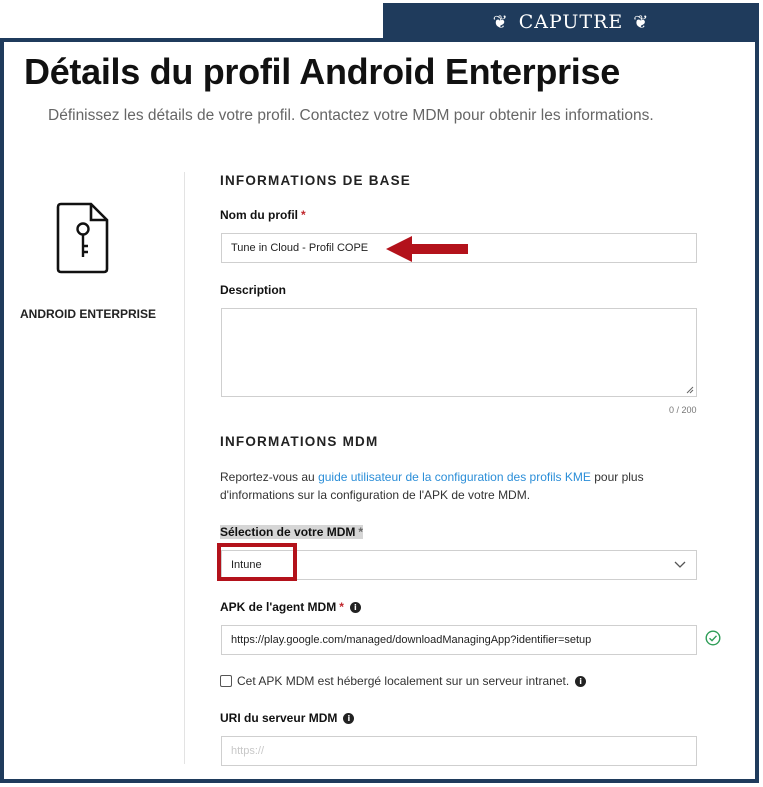 The height and width of the screenshot is (787, 763). I want to click on server-uri-label: URI du serveur MDM i, so click(287, 718).